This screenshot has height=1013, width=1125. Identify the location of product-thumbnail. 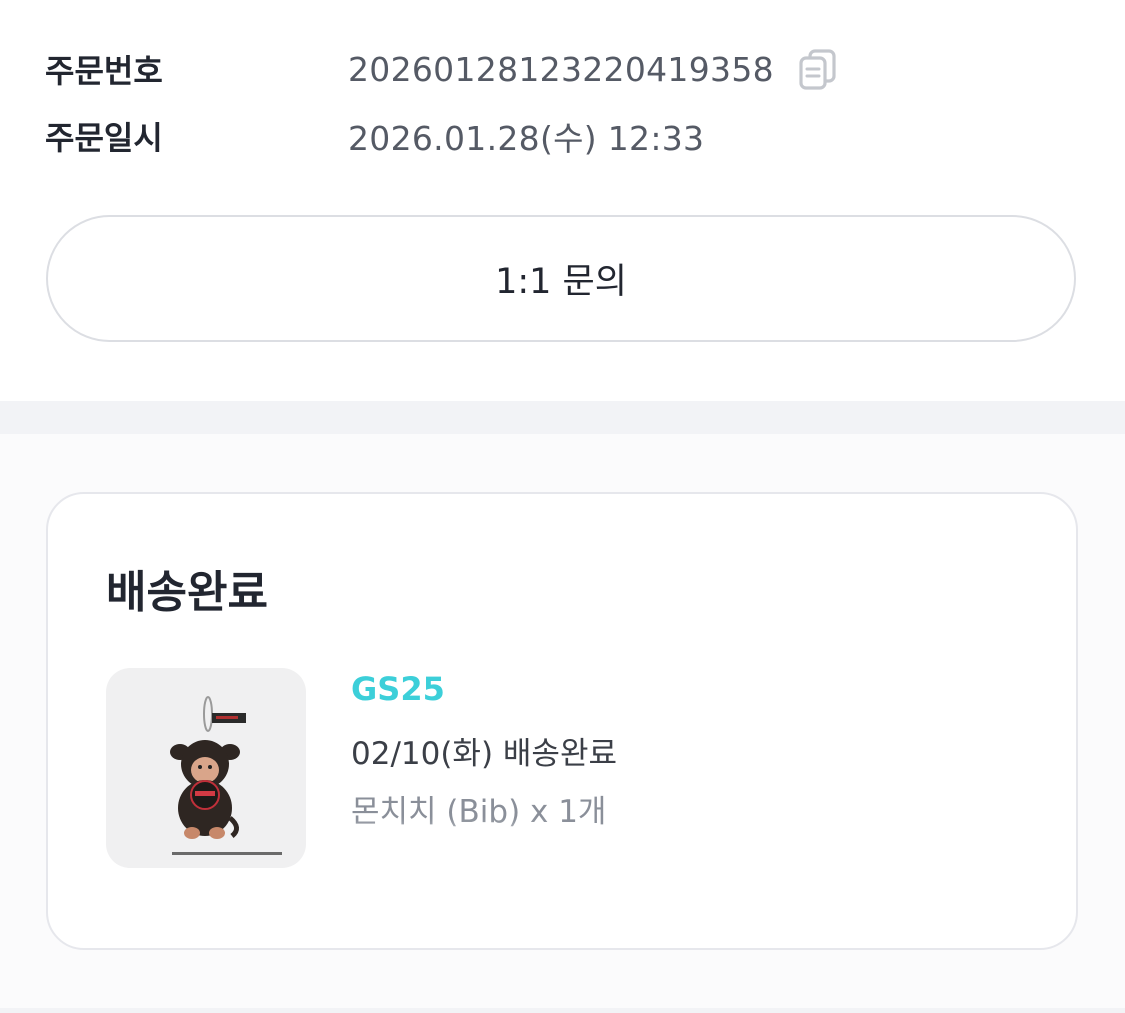
(206, 768).